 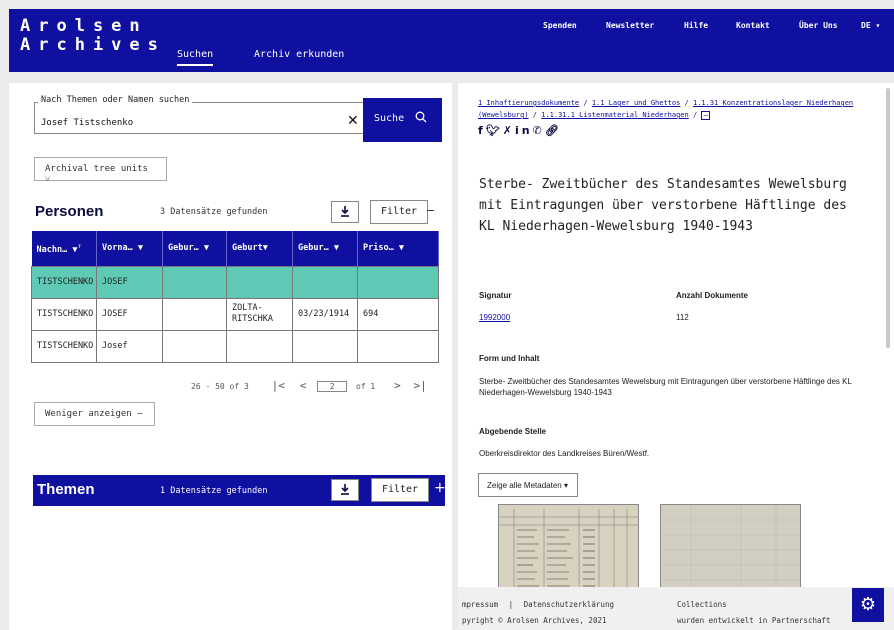 I want to click on signatur-value: 1992000, so click(x=494, y=317).